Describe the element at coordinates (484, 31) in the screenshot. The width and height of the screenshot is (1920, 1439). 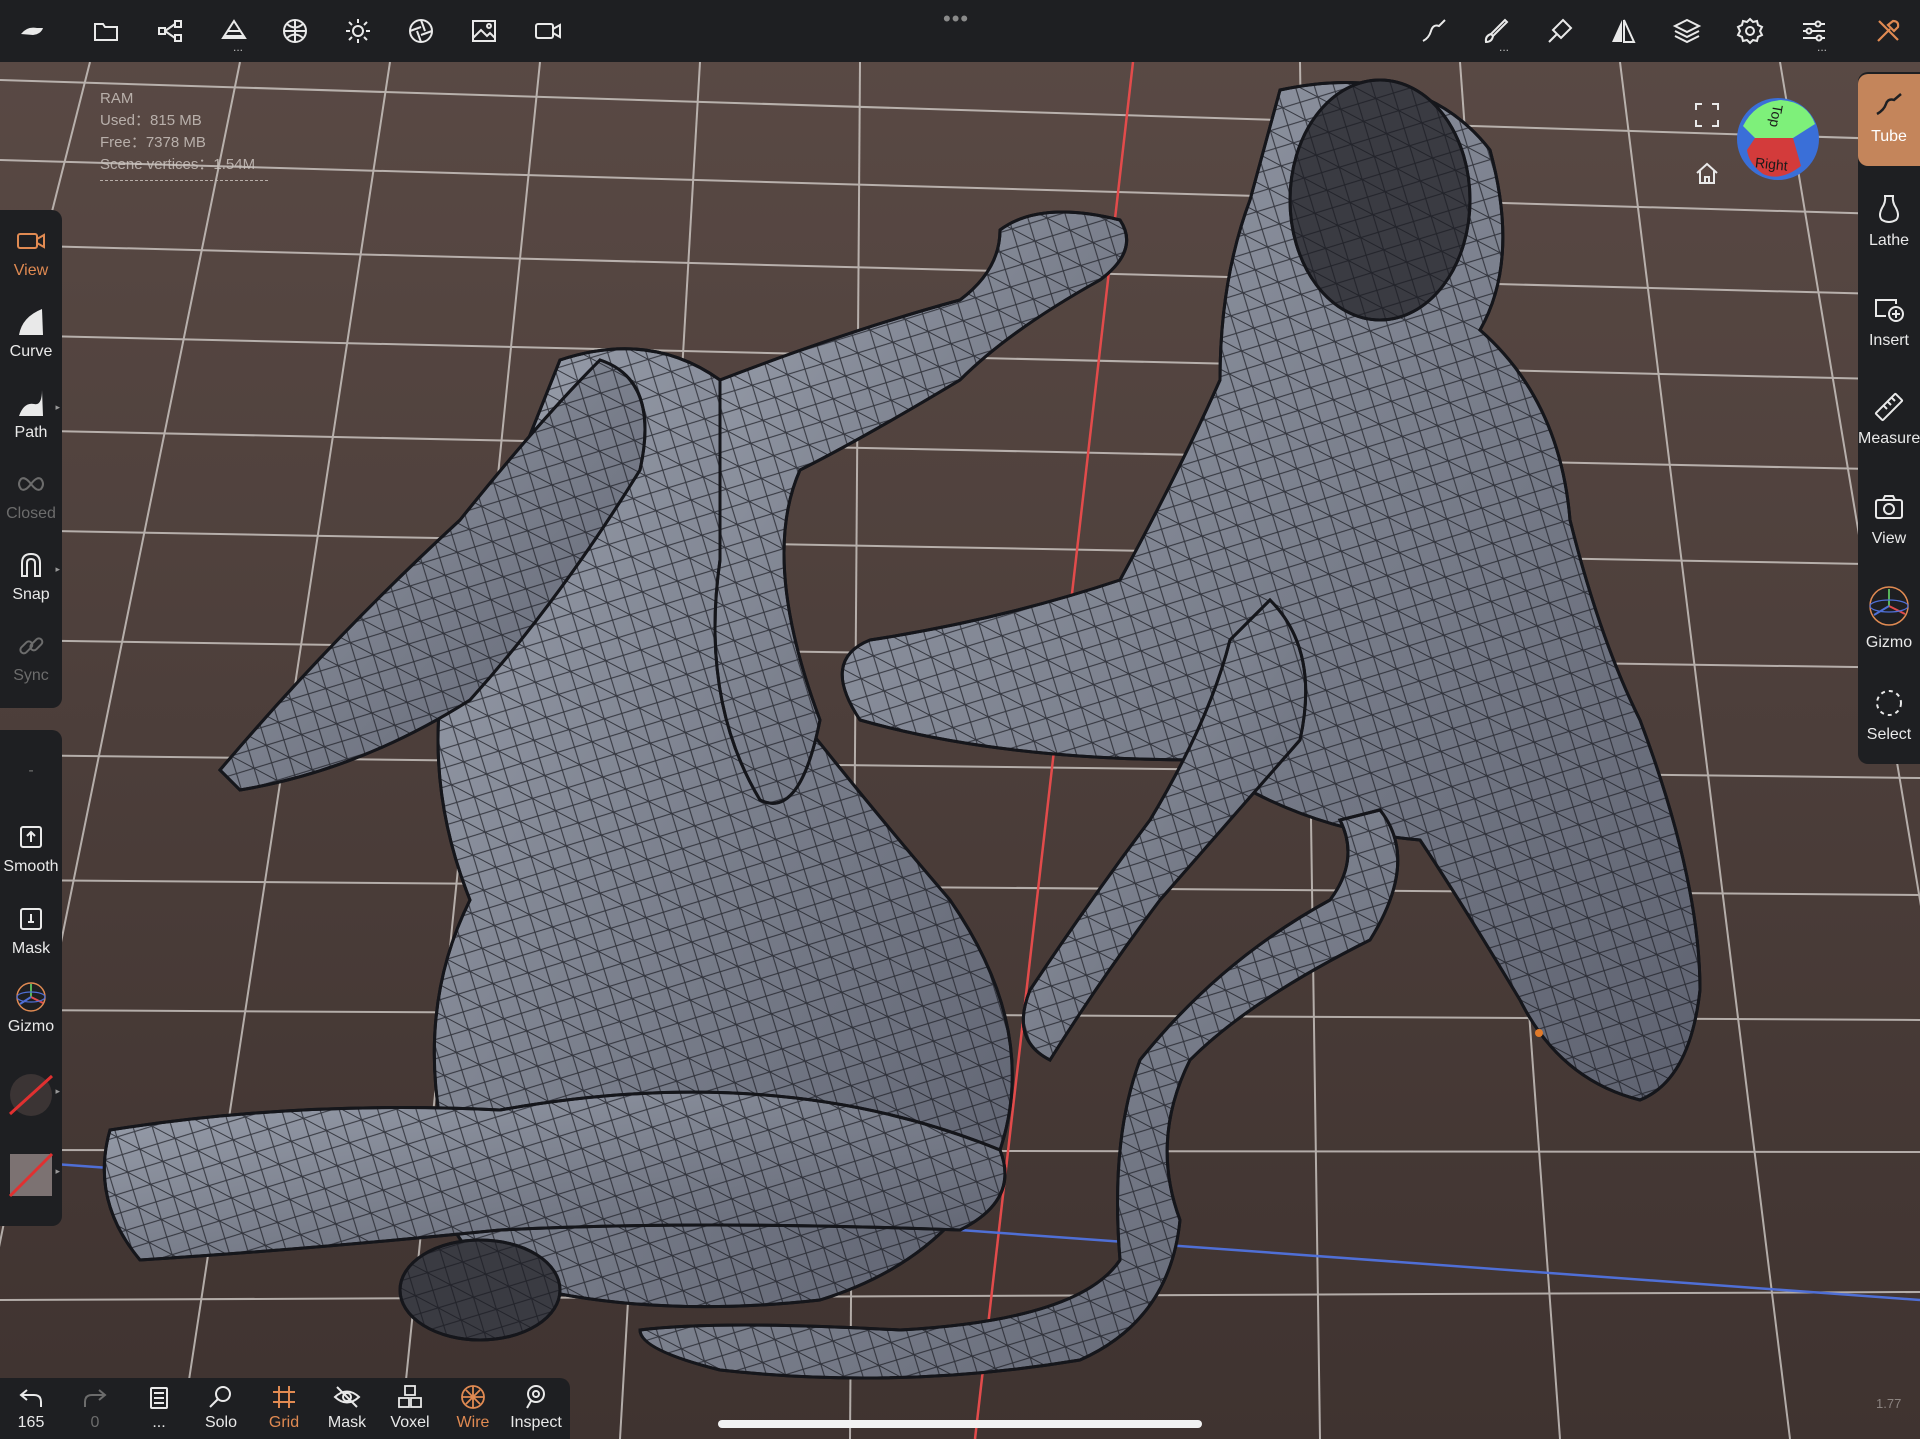
I see `background-image-icon` at that location.